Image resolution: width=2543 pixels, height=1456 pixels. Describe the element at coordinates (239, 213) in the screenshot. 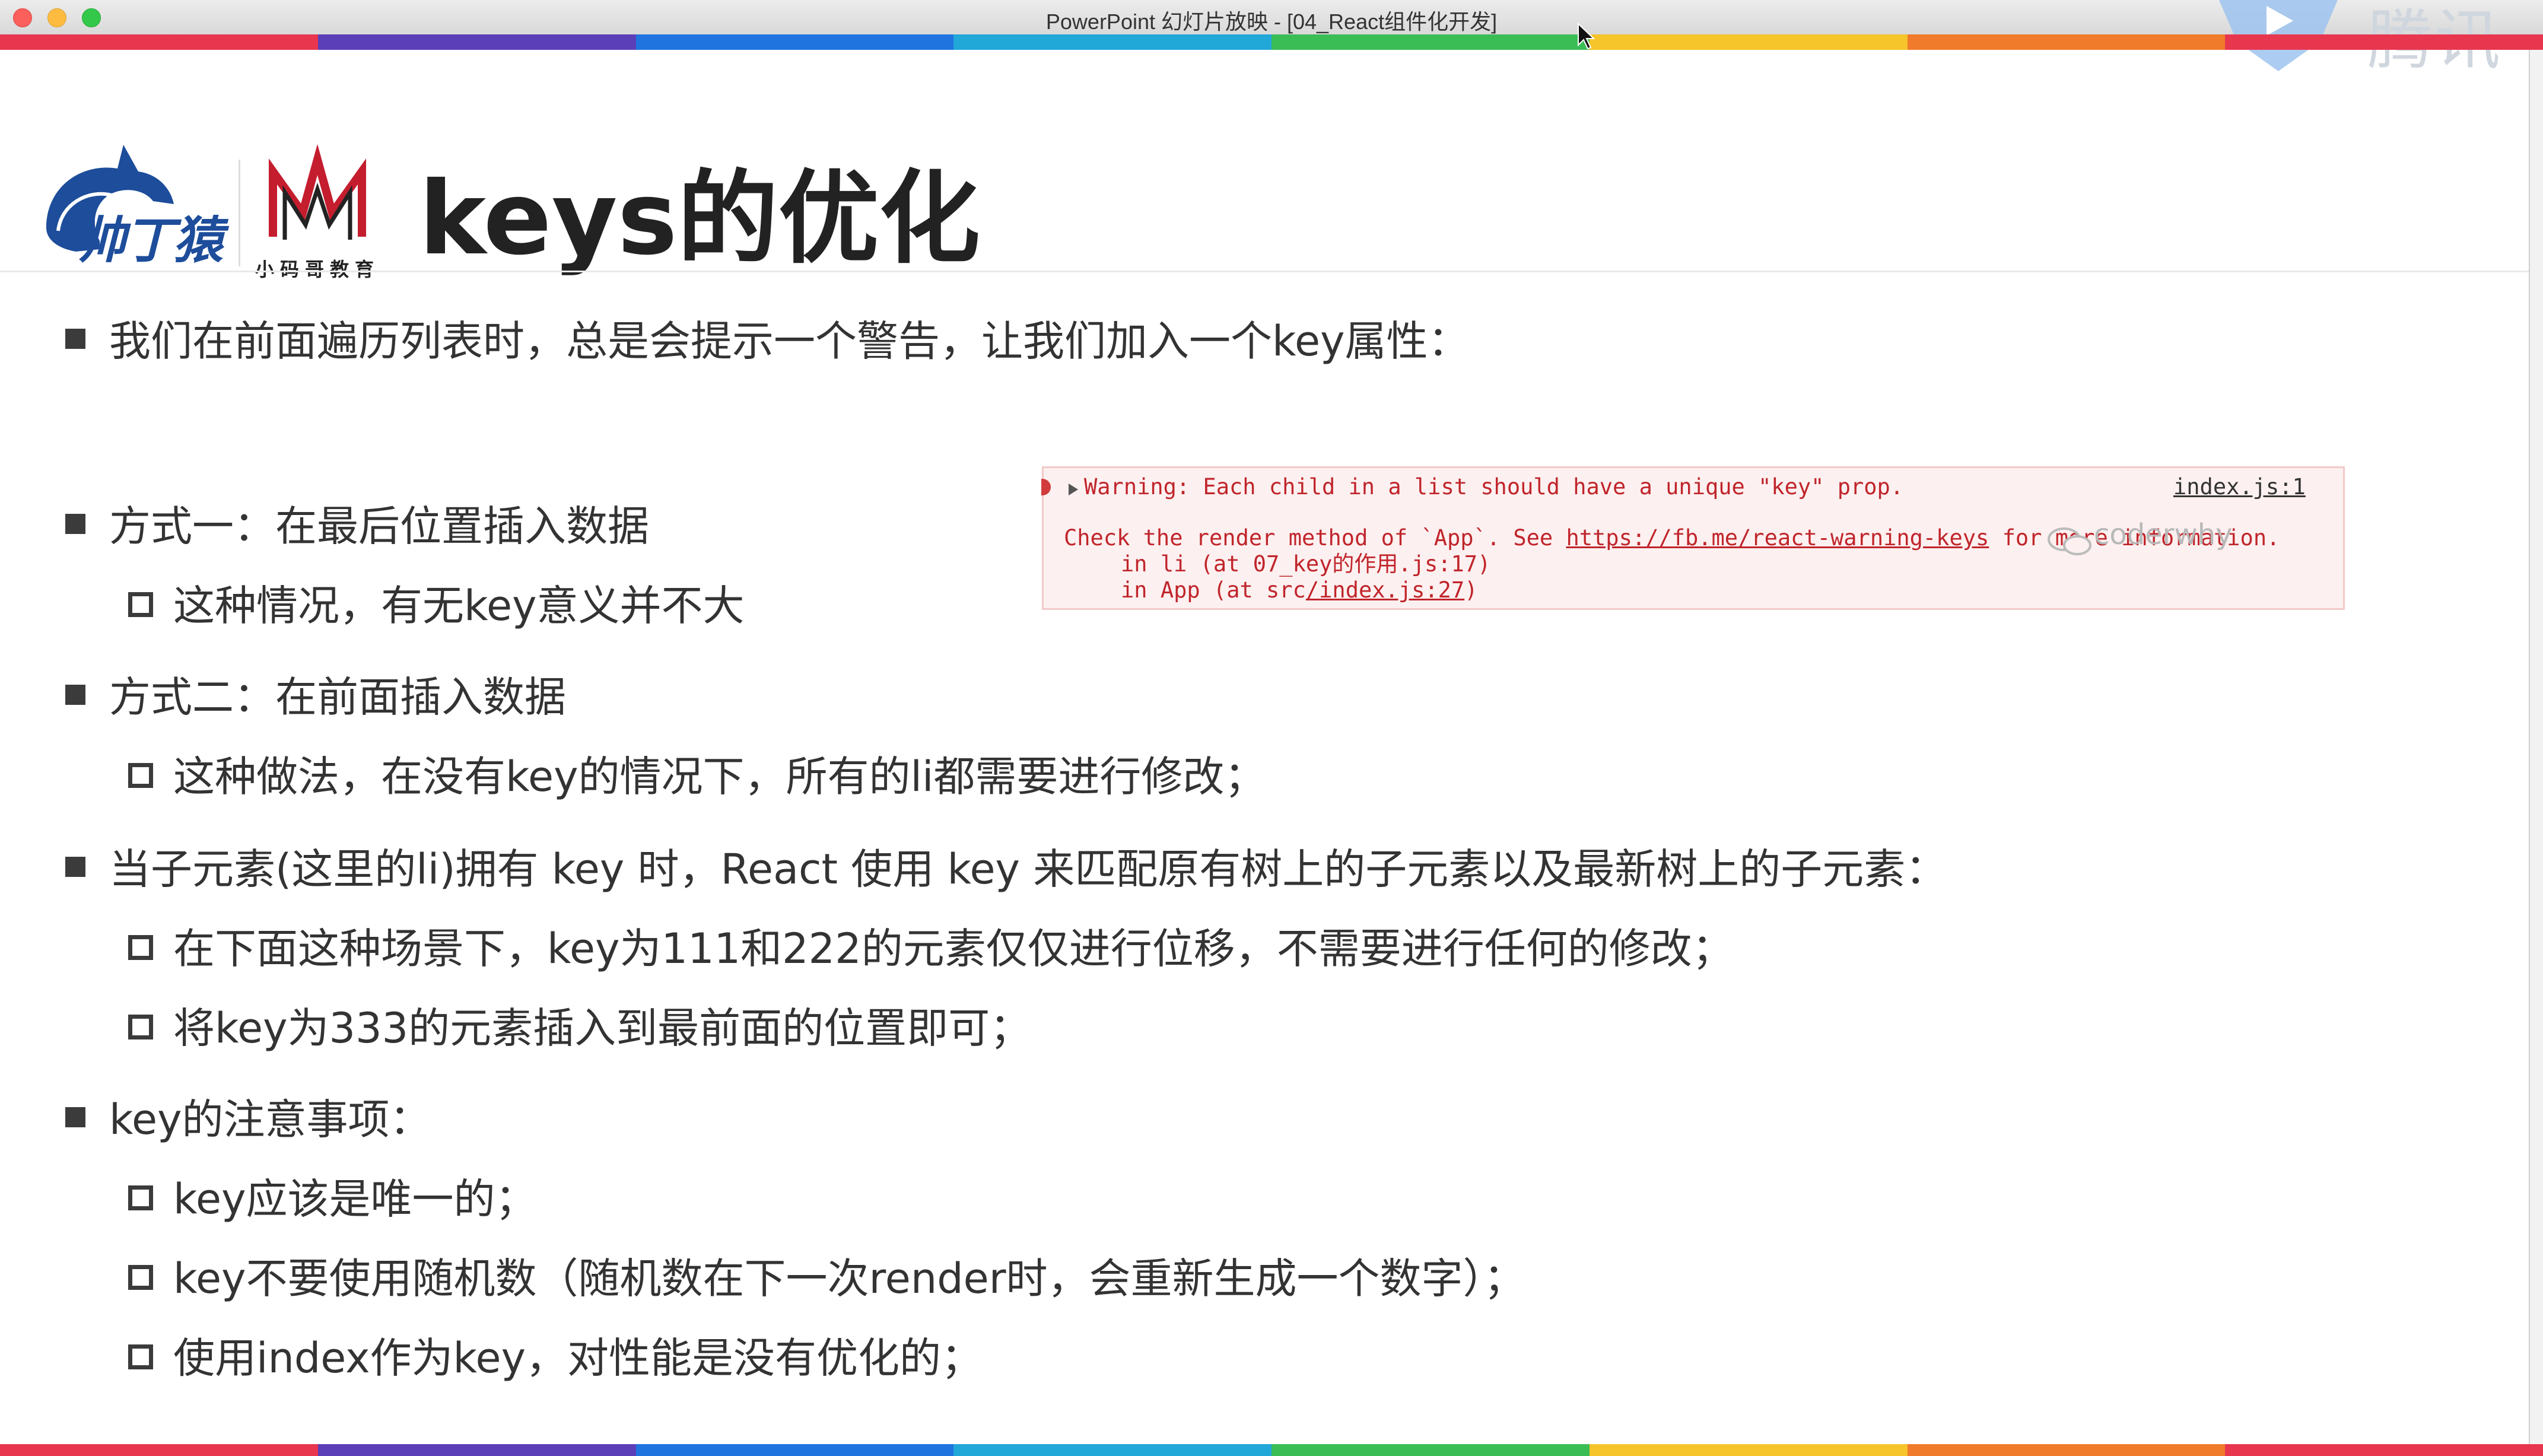

I see `logo-divider` at that location.